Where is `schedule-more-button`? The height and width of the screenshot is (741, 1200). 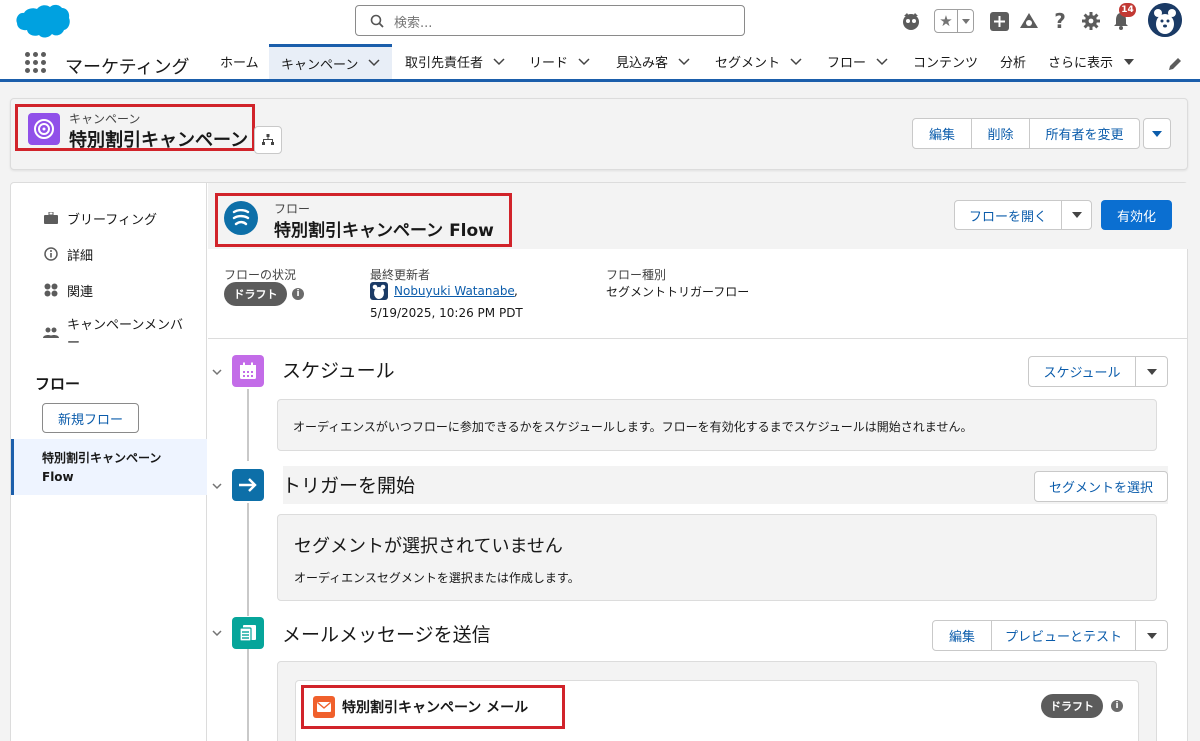 schedule-more-button is located at coordinates (1151, 371).